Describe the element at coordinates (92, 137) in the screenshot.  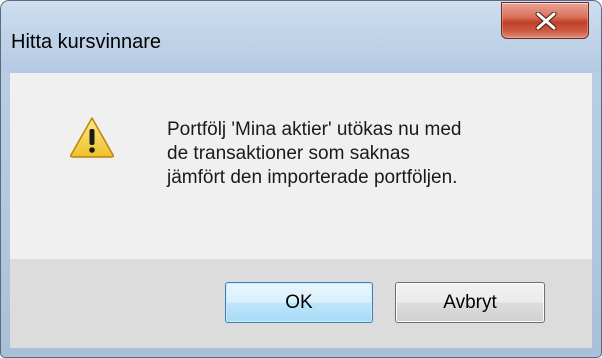
I see `warning-icon` at that location.